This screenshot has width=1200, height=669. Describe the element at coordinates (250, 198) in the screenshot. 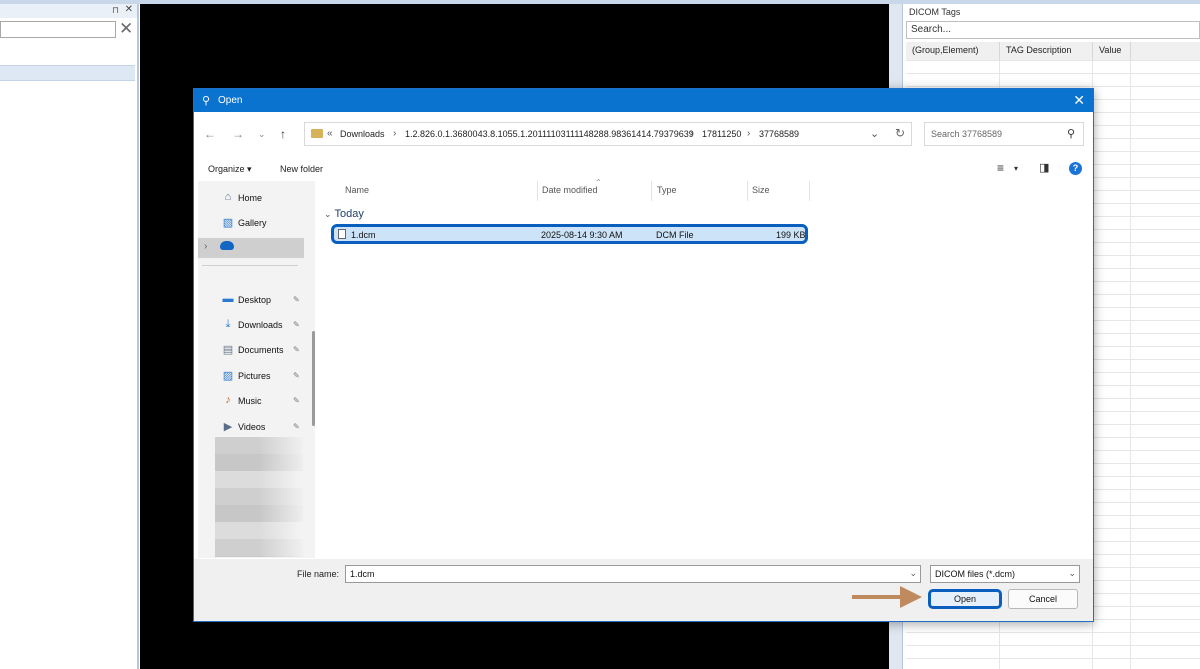

I see `nav-item-label: Home` at that location.